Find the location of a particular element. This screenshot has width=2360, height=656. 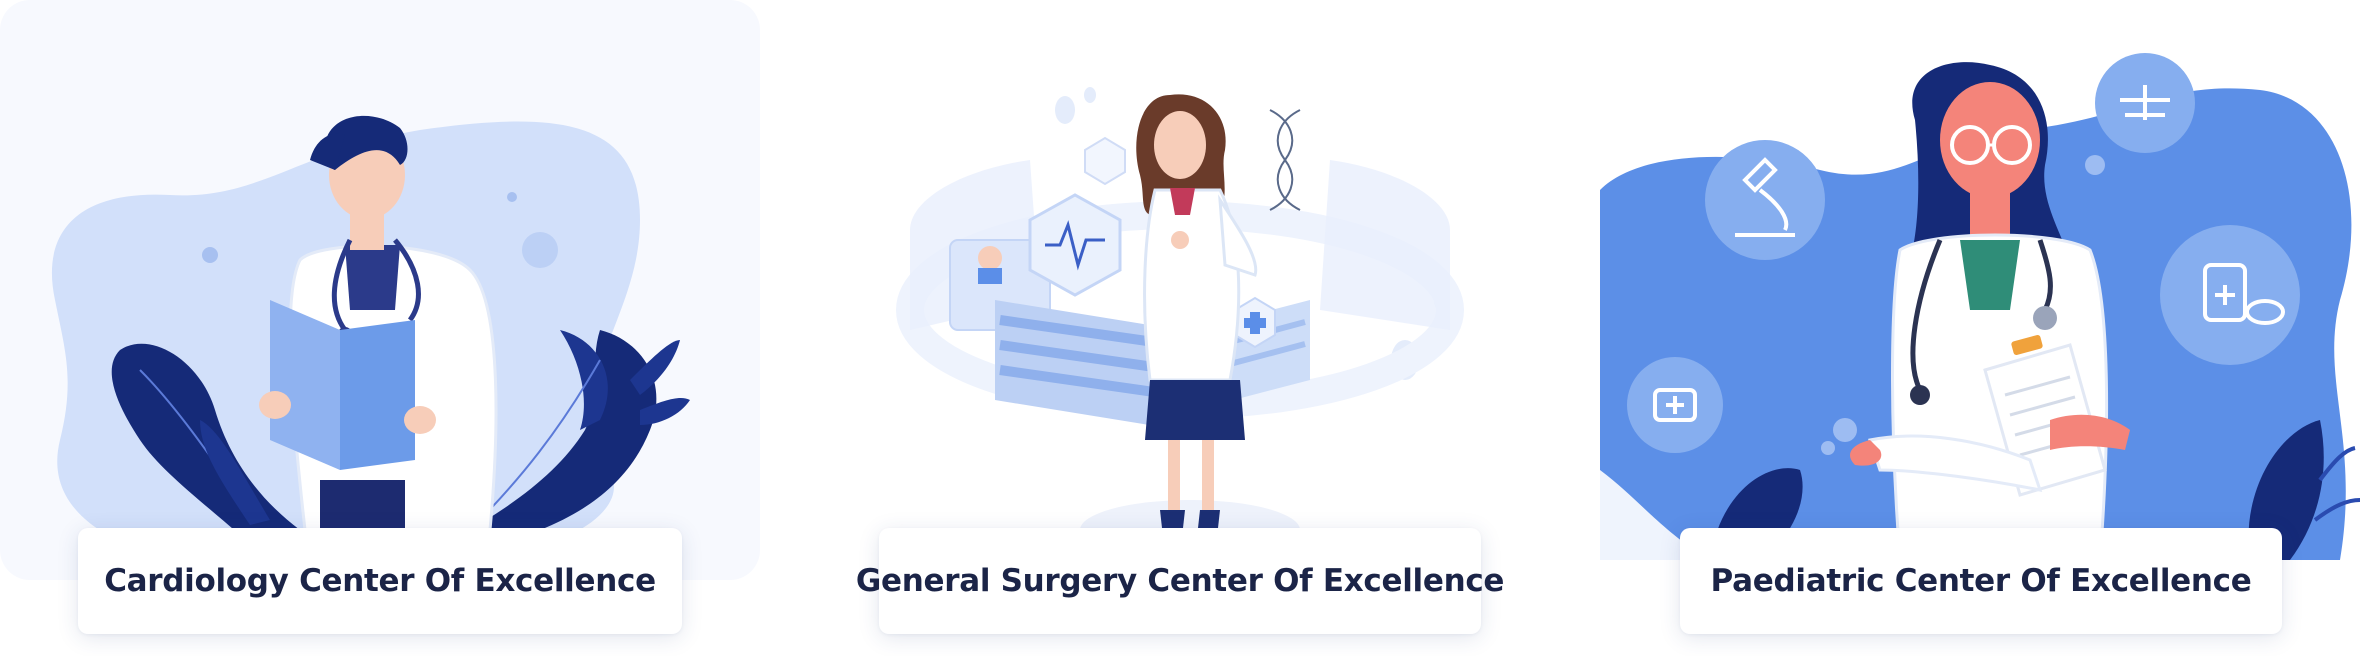

center-card-title: Paediatric Center Of Excellence is located at coordinates (1981, 581).